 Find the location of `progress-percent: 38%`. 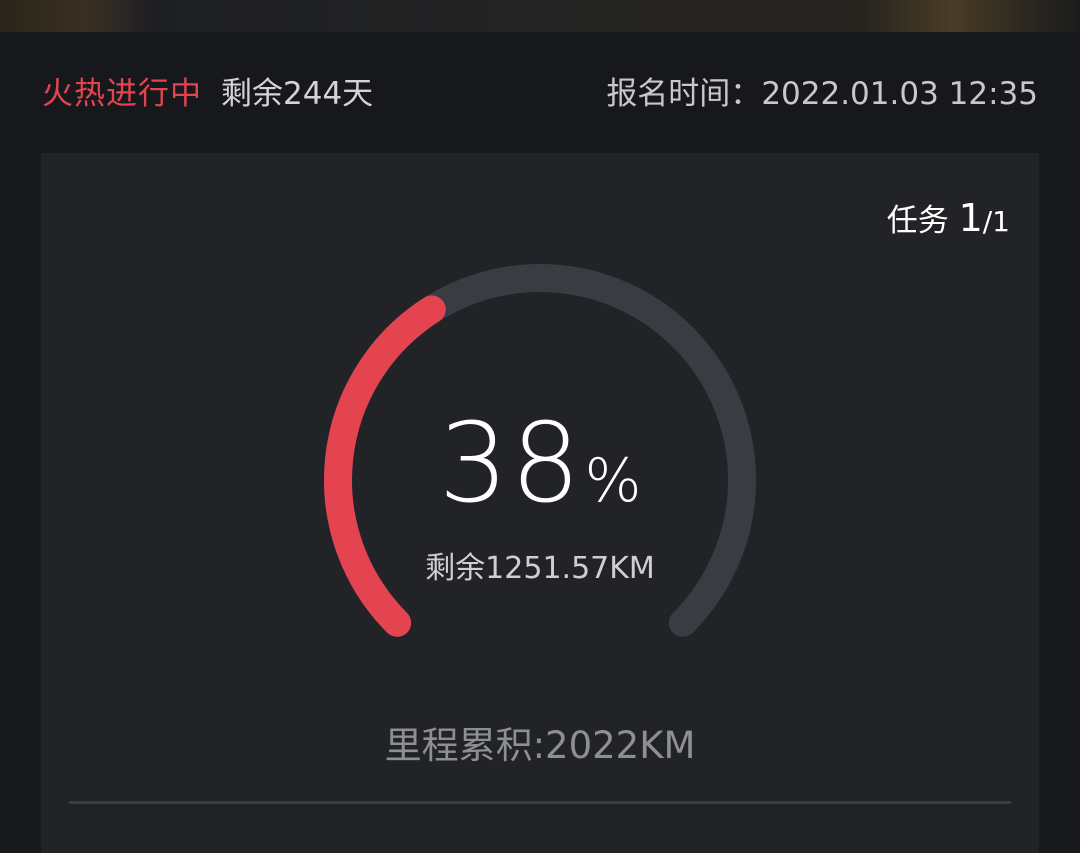

progress-percent: 38% is located at coordinates (540, 463).